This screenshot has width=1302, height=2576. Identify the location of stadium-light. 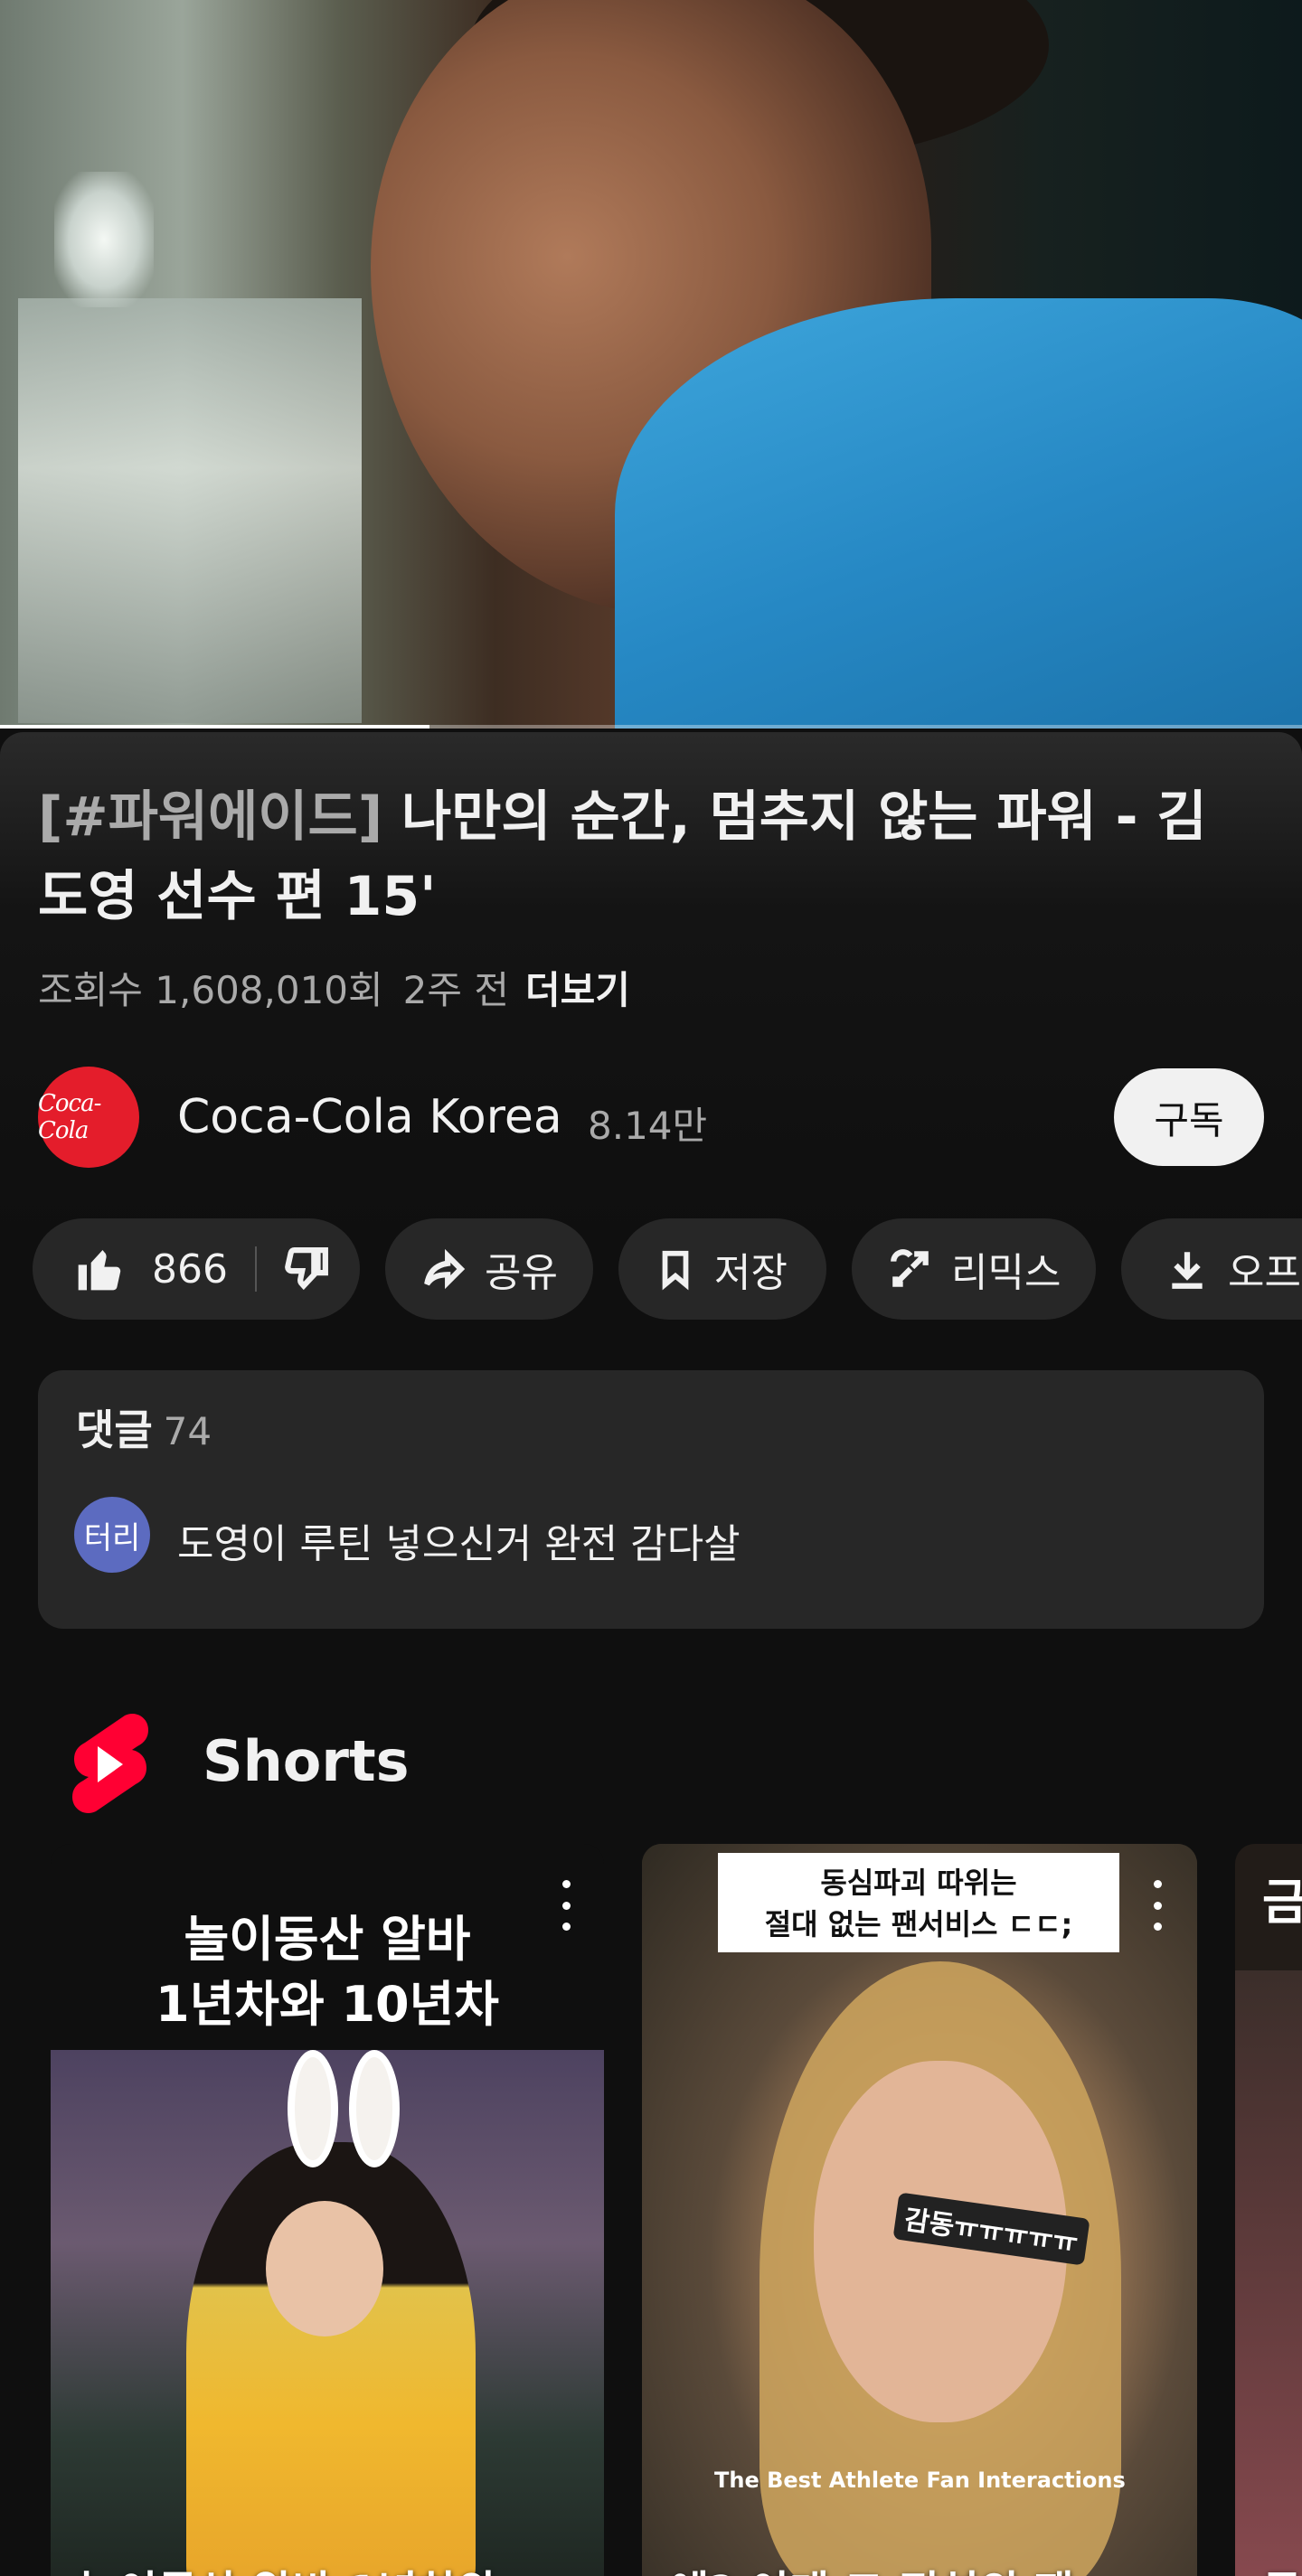
(104, 240).